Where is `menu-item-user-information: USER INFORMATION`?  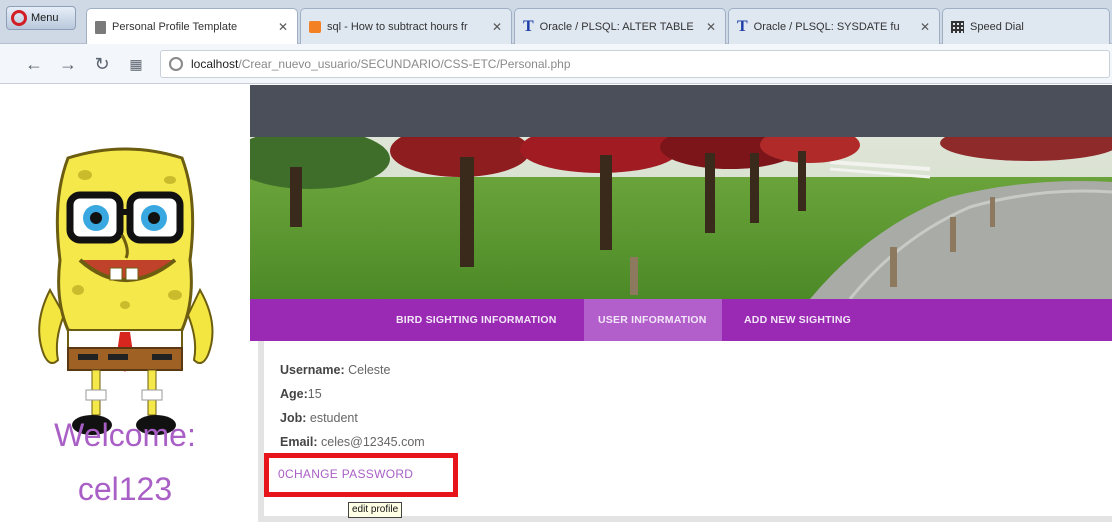
menu-item-user-information: USER INFORMATION is located at coordinates (653, 320).